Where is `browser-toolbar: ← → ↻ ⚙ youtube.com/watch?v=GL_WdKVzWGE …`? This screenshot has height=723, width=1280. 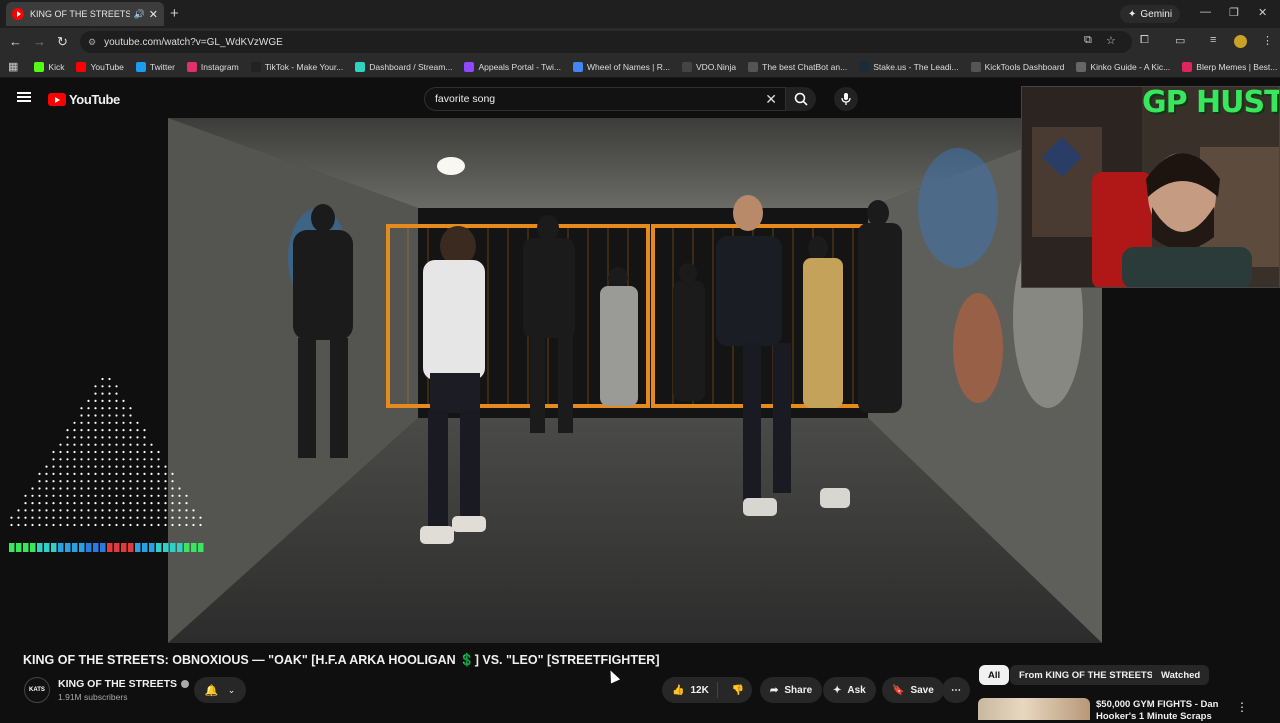
browser-toolbar: ← → ↻ ⚙ youtube.com/watch?v=GL_WdKVzWGE … is located at coordinates (640, 42).